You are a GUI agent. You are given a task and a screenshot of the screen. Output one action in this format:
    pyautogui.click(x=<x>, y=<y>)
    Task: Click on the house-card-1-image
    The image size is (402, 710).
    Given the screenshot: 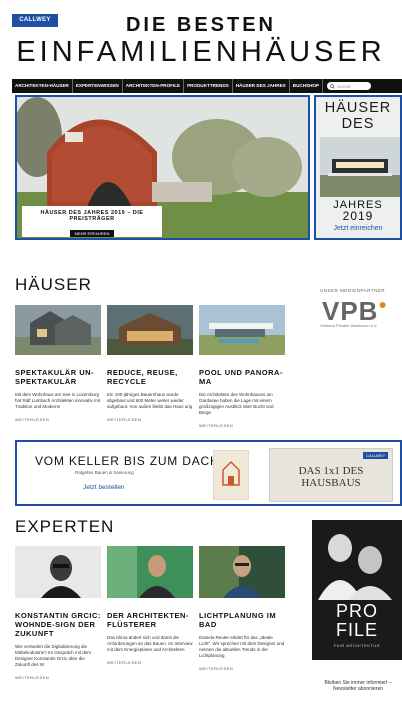 What is the action you would take?
    pyautogui.click(x=58, y=330)
    